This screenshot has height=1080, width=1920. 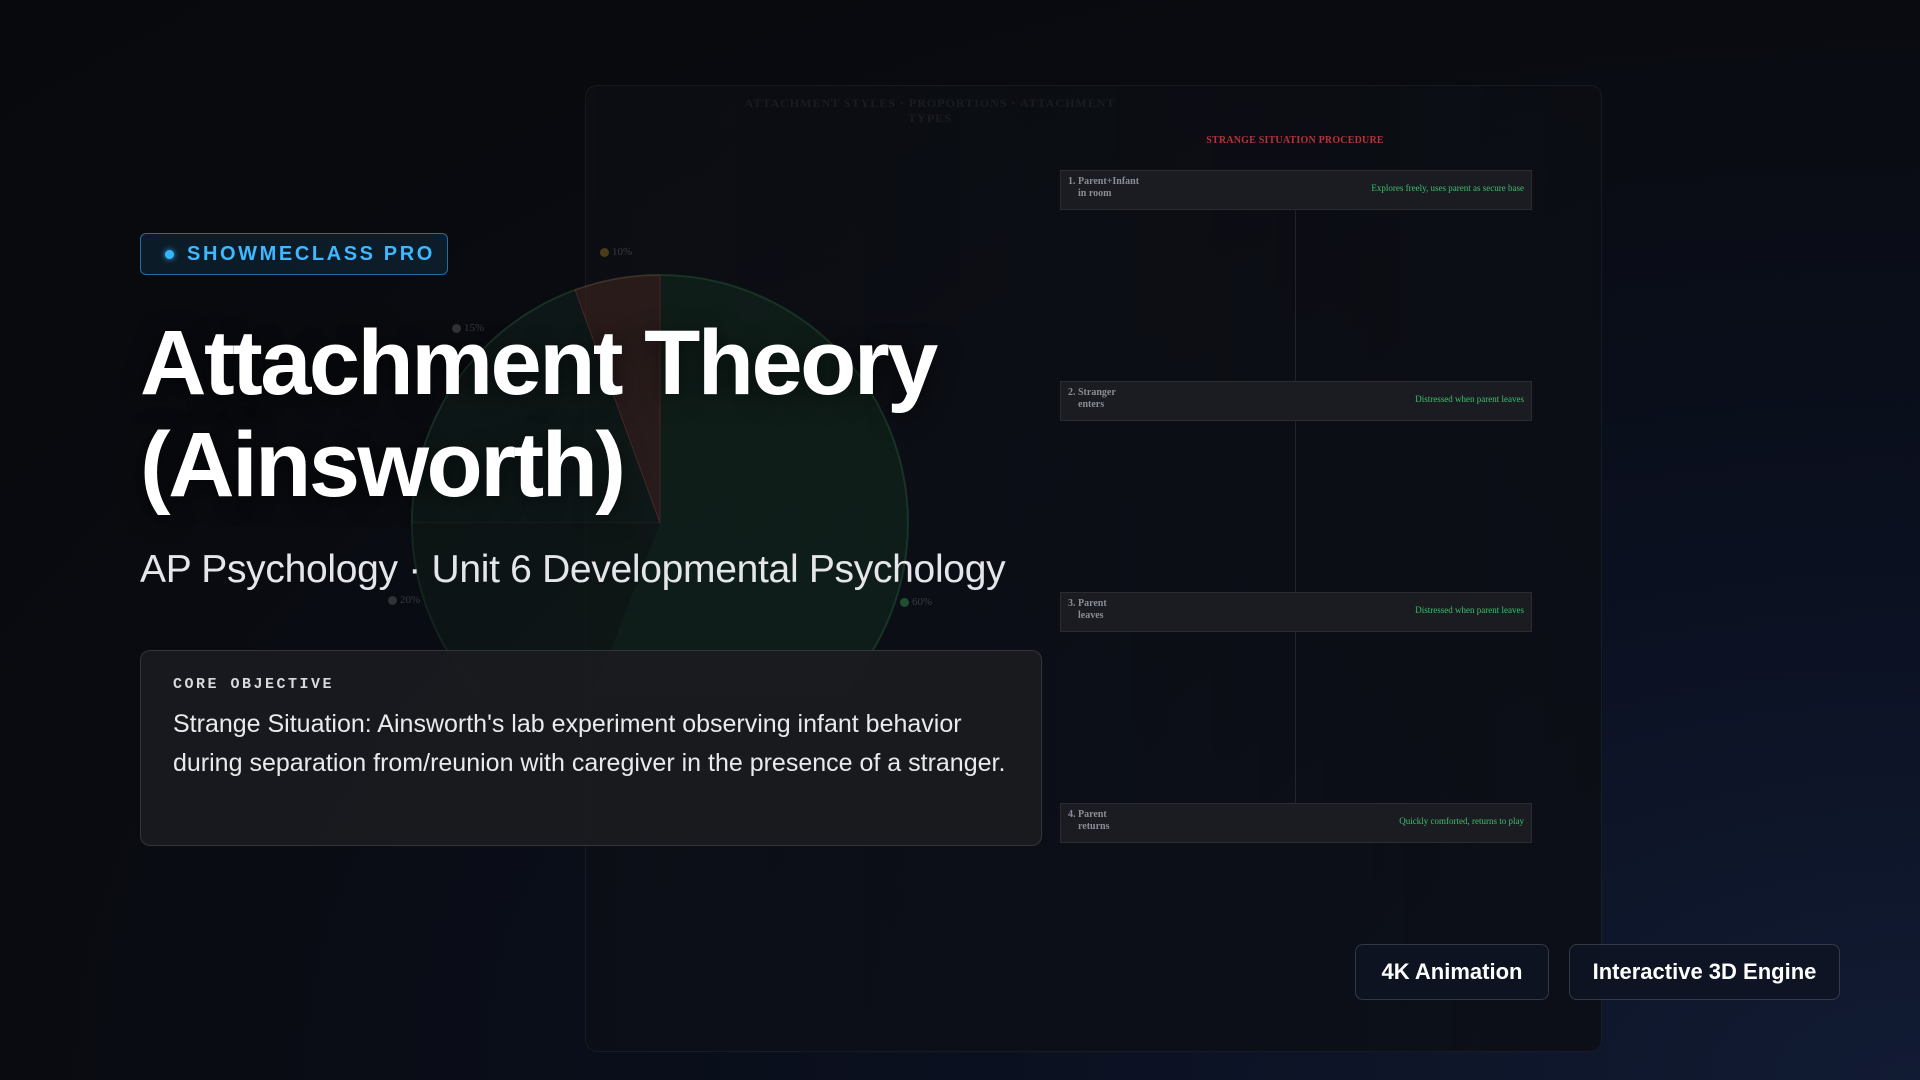 I want to click on procedure-step-note: Quickly comforted, returns to play, so click(x=1461, y=821).